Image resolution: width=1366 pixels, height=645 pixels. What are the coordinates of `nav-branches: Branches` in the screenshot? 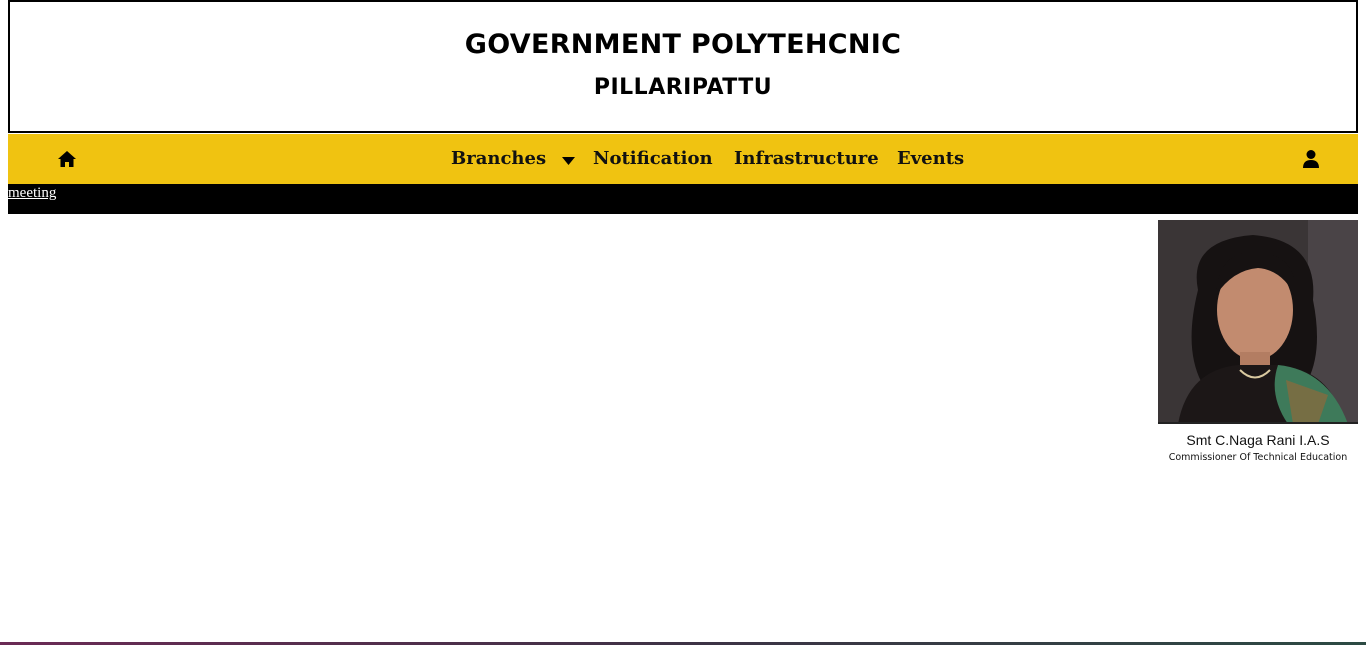 It's located at (513, 159).